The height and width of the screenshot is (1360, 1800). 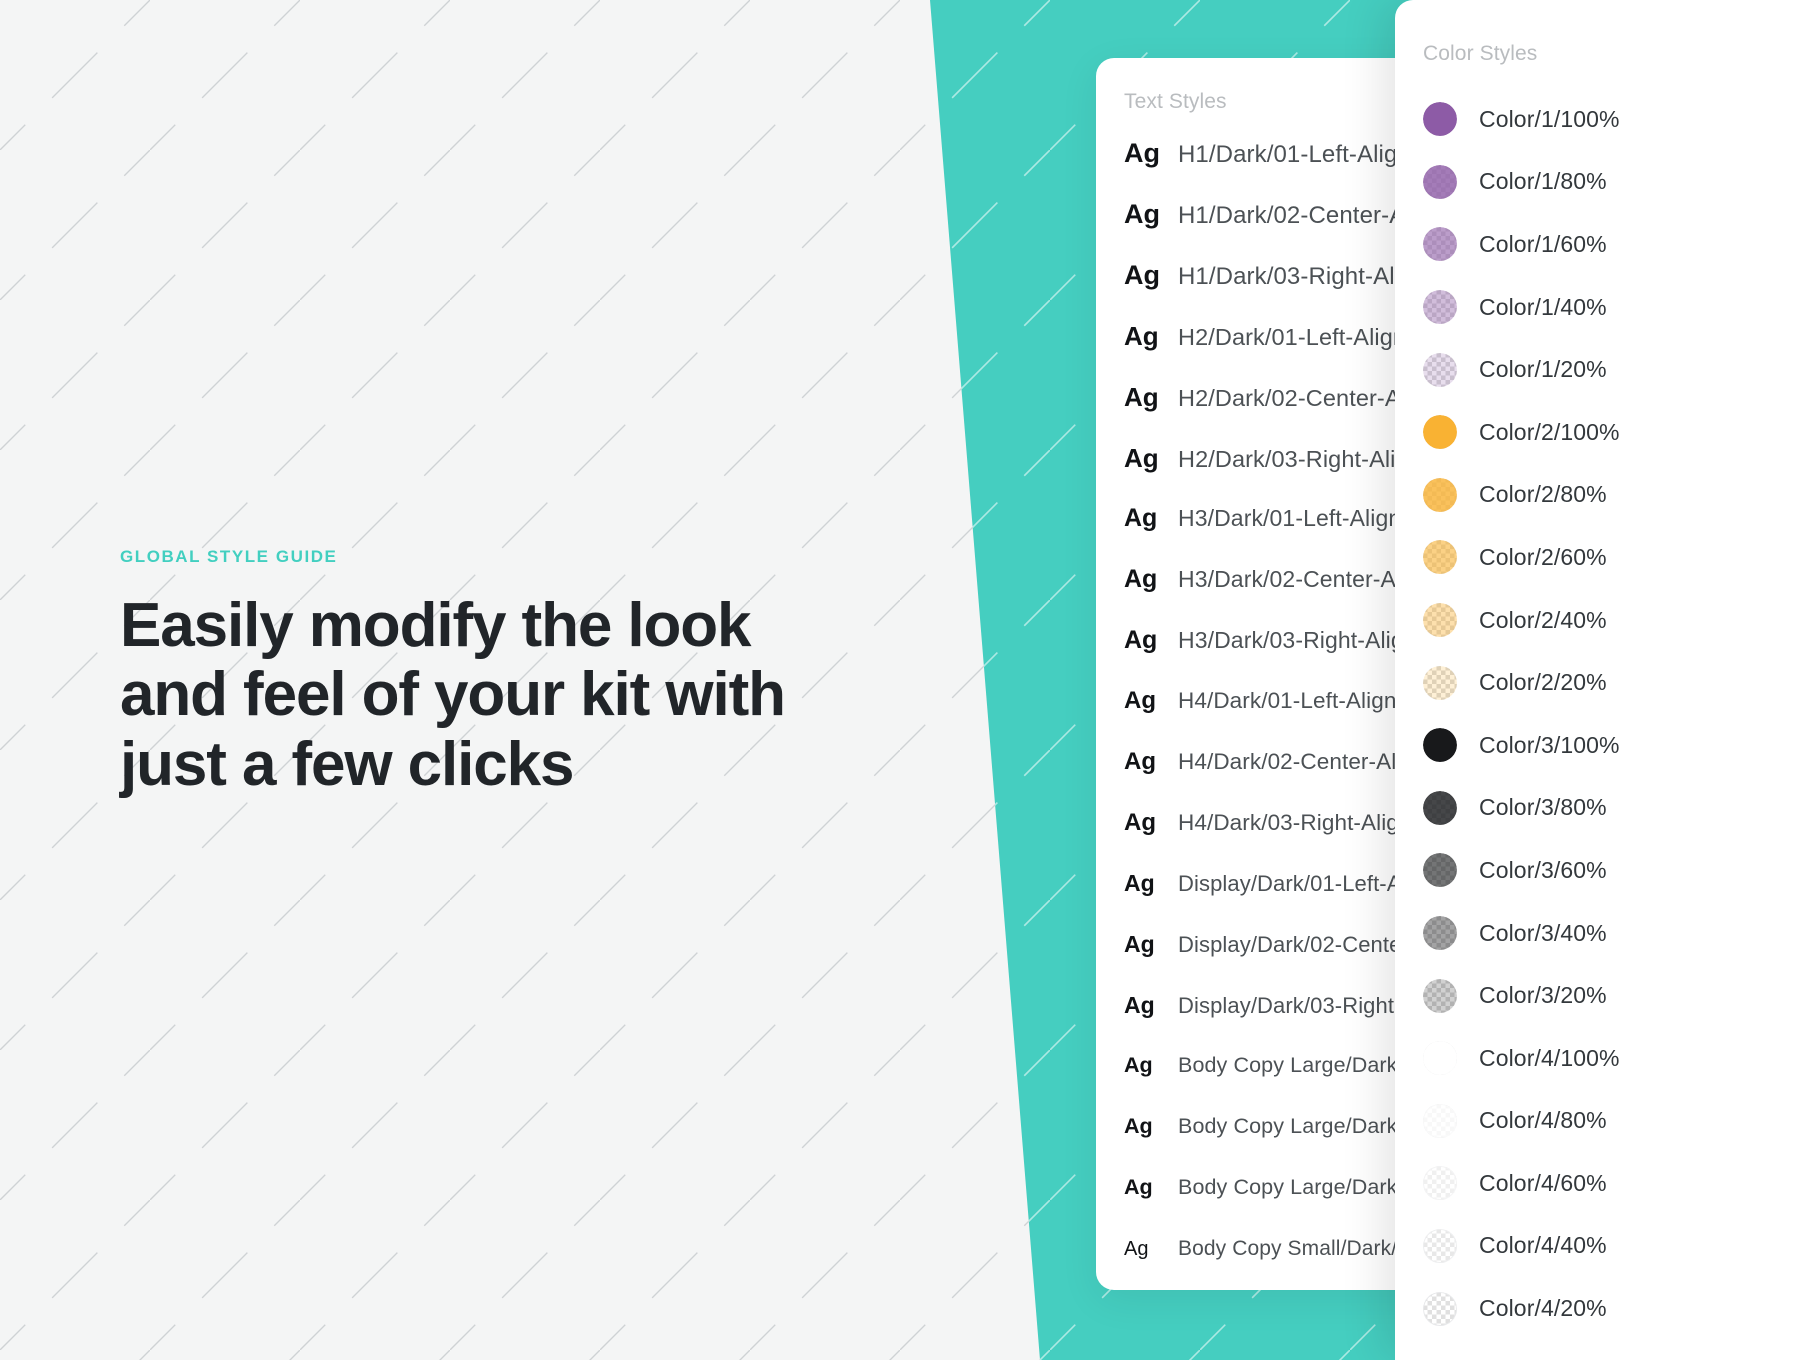 What do you see at coordinates (1543, 932) in the screenshot?
I see `color-style-name: Color/3/40%` at bounding box center [1543, 932].